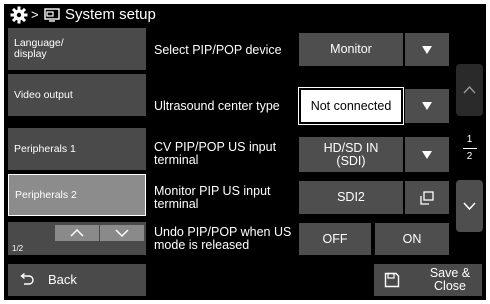 The height and width of the screenshot is (304, 490). What do you see at coordinates (77, 49) in the screenshot?
I see `sidebar-item-language-display: Language/ display` at bounding box center [77, 49].